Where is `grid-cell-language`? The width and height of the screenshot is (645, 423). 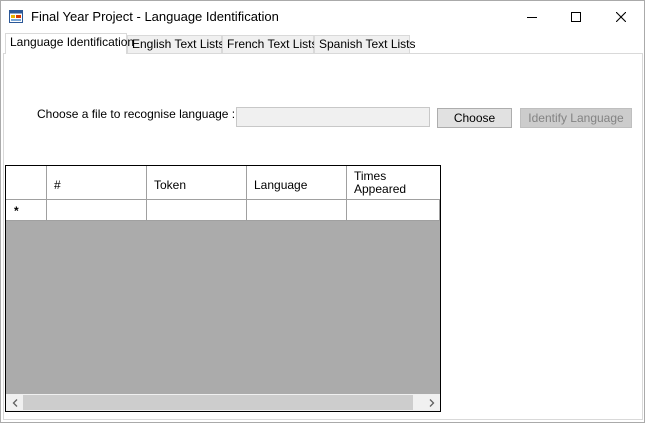
grid-cell-language is located at coordinates (297, 210).